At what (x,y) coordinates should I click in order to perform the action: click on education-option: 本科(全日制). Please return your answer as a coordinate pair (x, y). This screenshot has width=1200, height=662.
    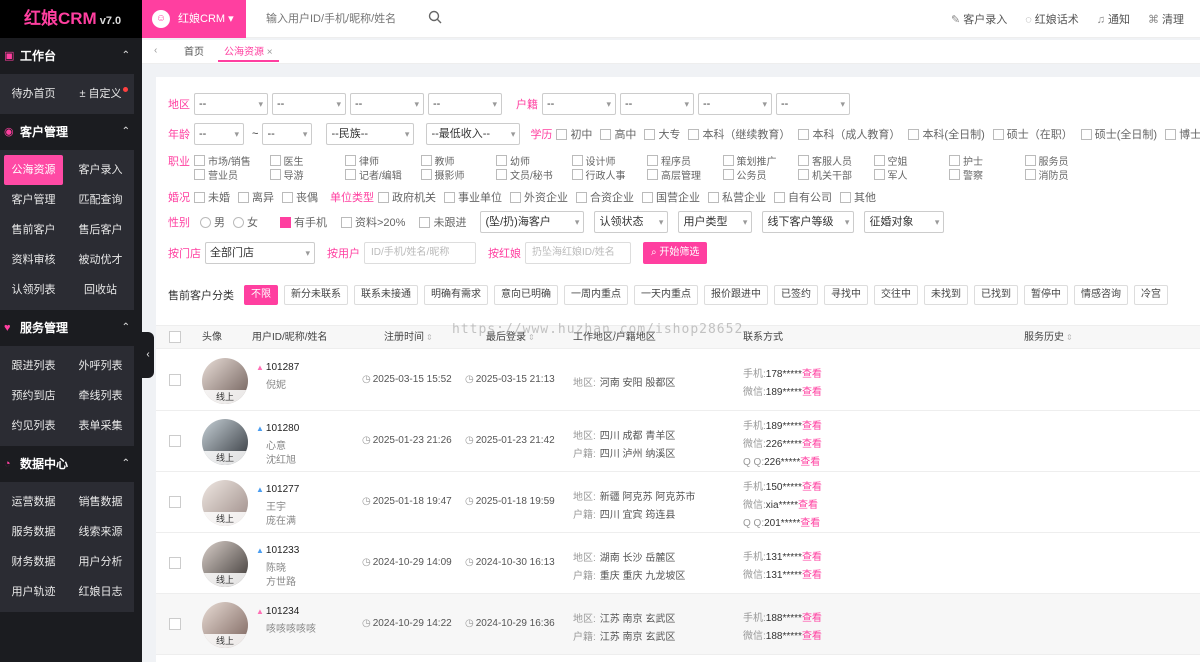
    Looking at the image, I should click on (946, 134).